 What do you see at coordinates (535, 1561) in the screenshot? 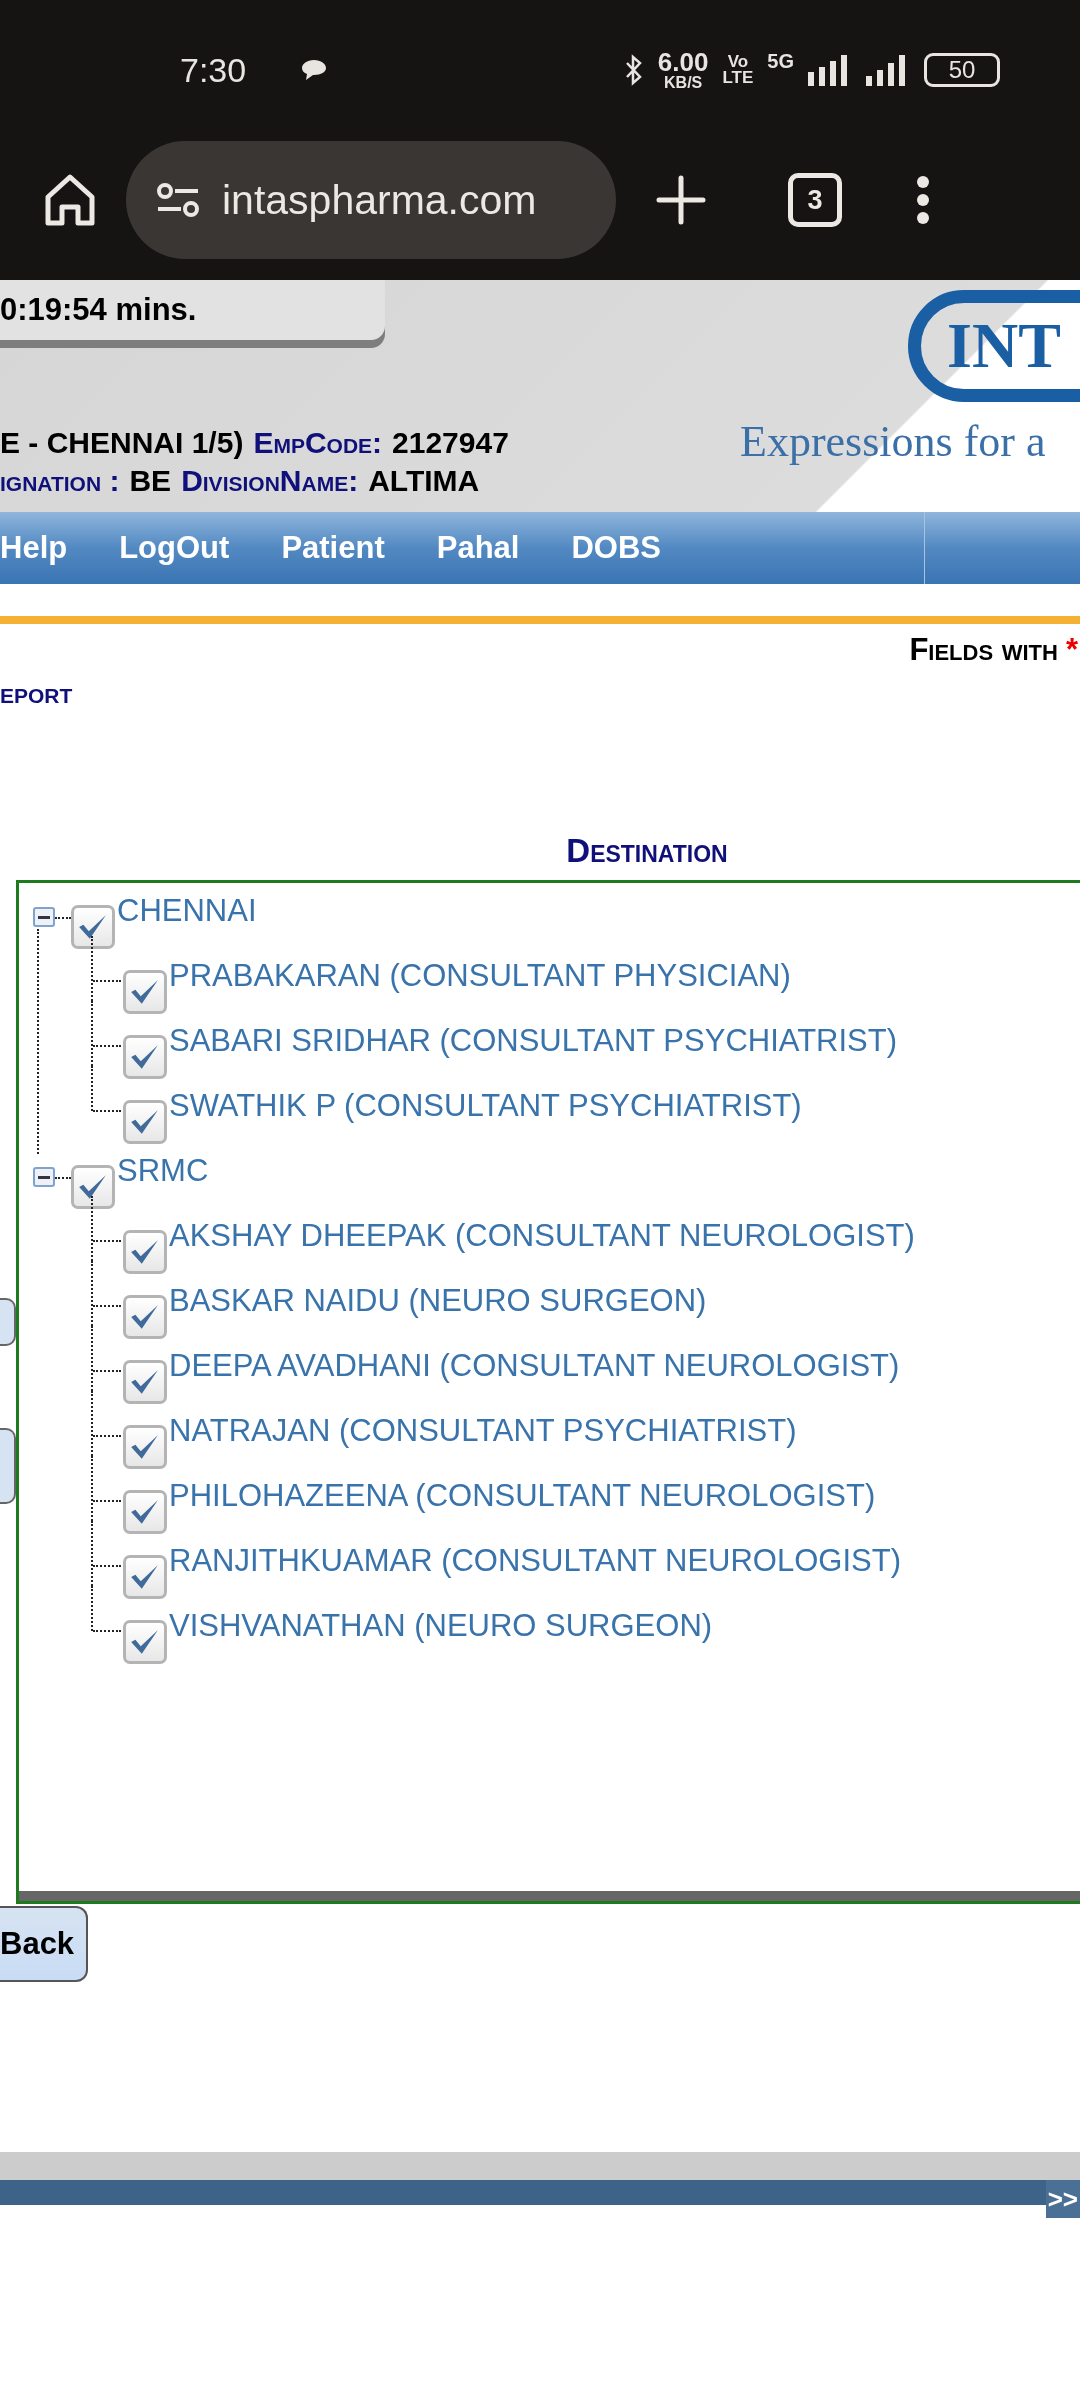
I see `tree-item-label: RANJITHKUAMAR (CONSULTANT NEUROLOGIST)` at bounding box center [535, 1561].